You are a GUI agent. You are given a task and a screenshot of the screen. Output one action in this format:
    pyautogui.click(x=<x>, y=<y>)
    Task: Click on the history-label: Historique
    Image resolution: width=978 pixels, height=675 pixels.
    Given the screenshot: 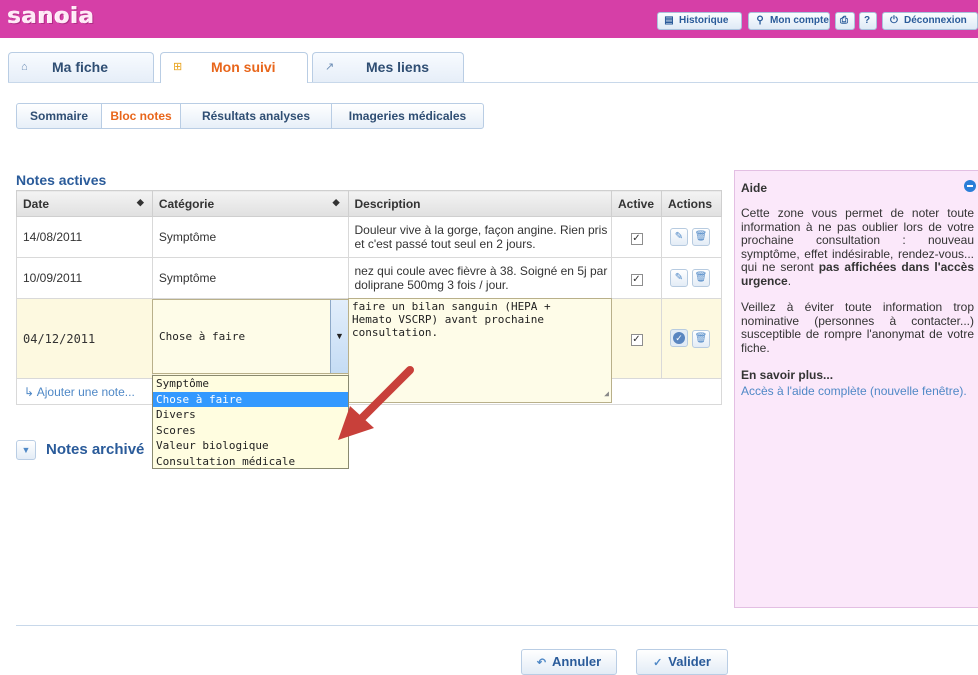 What is the action you would take?
    pyautogui.click(x=704, y=20)
    